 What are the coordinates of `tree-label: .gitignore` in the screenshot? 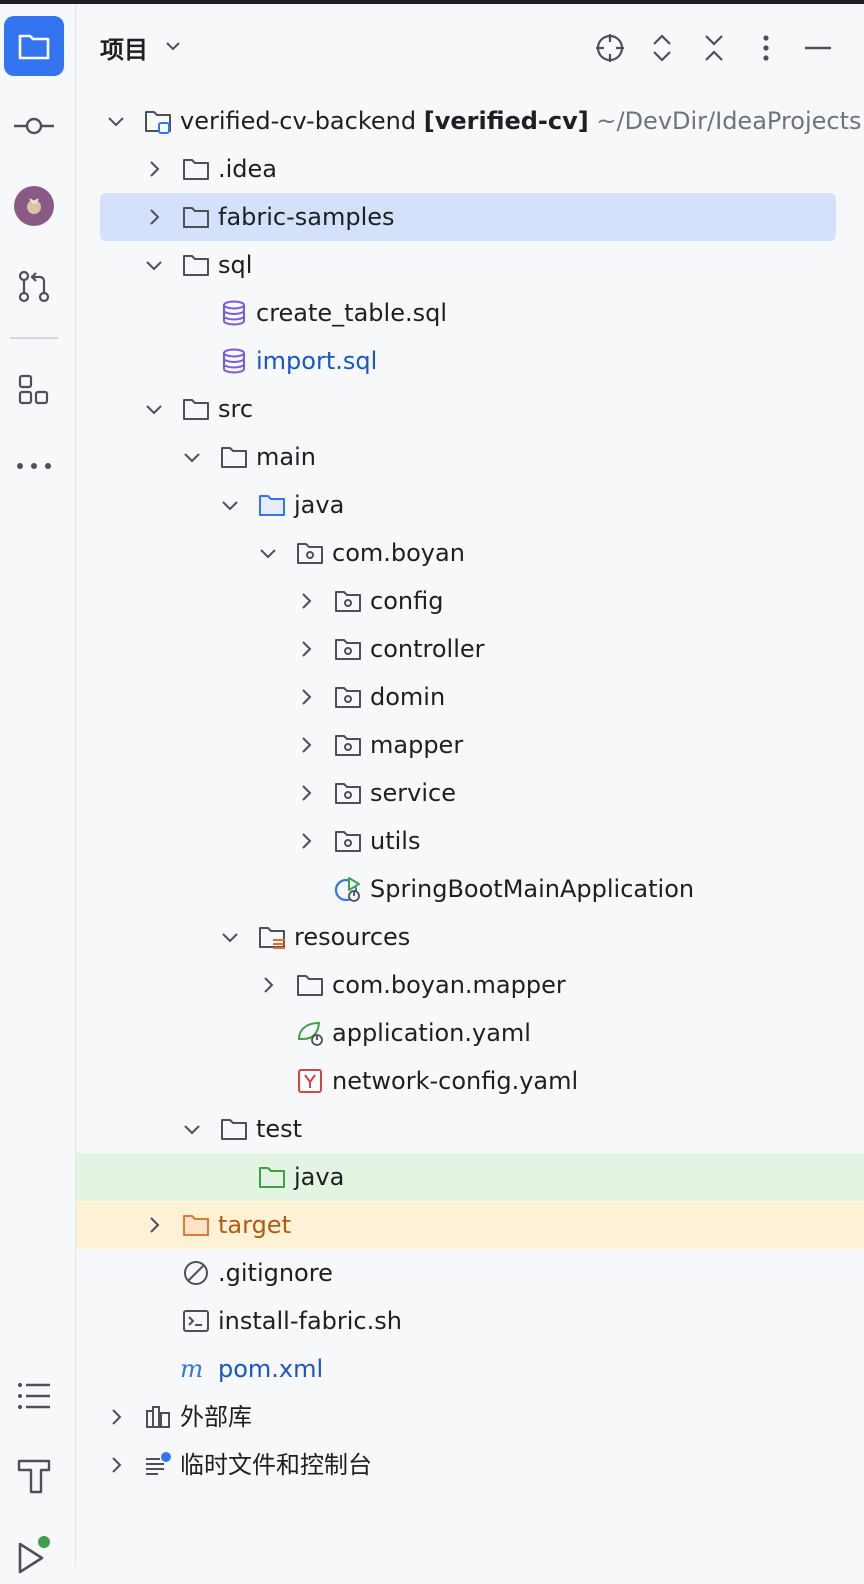 It's located at (275, 1273).